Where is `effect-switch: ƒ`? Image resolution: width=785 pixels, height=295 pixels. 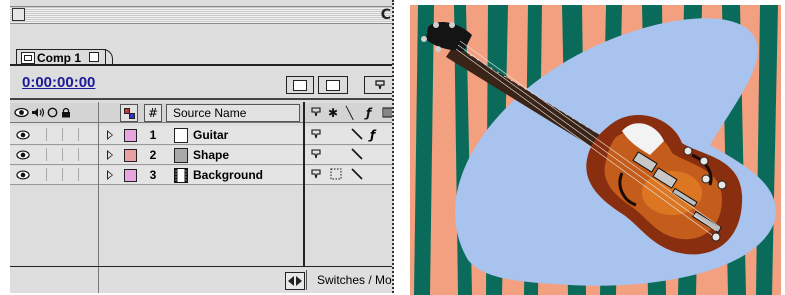
effect-switch: ƒ is located at coordinates (372, 135).